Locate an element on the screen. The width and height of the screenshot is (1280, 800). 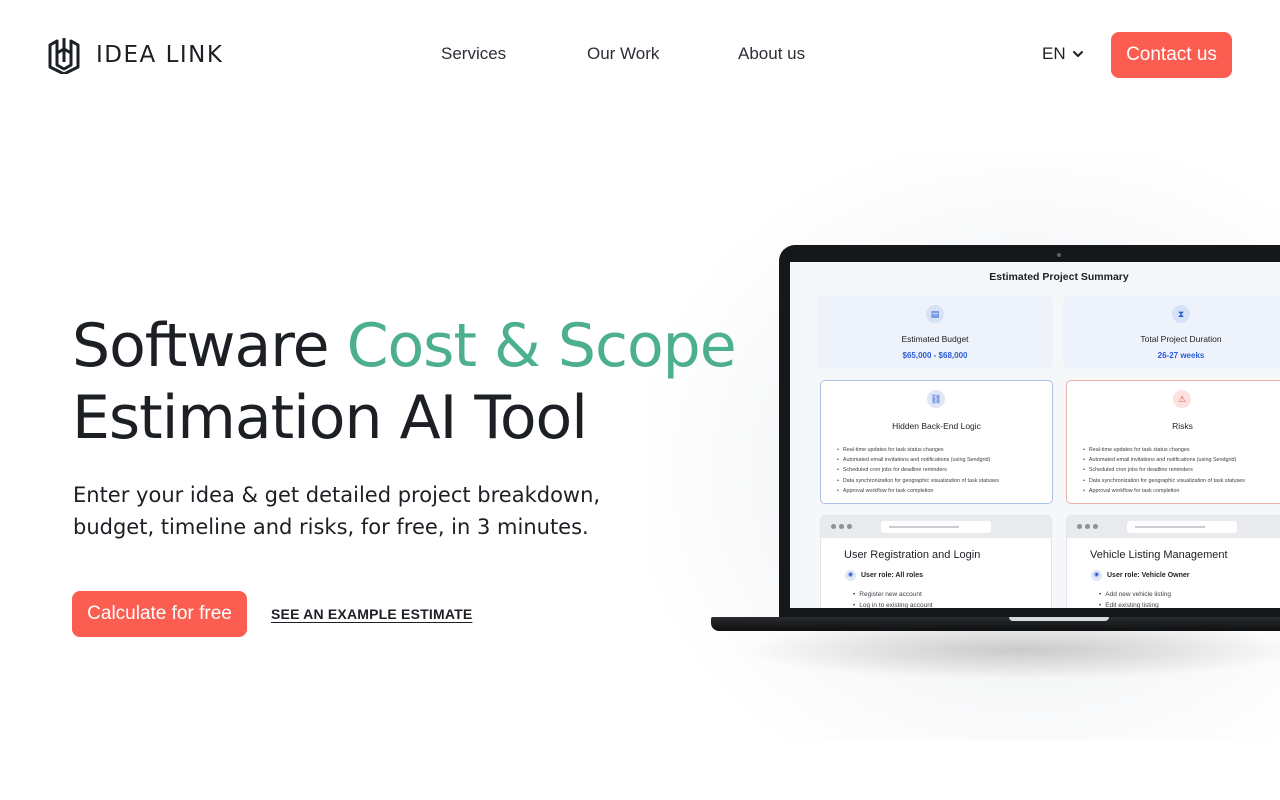
module1-title: User Registration and Login is located at coordinates (912, 555).